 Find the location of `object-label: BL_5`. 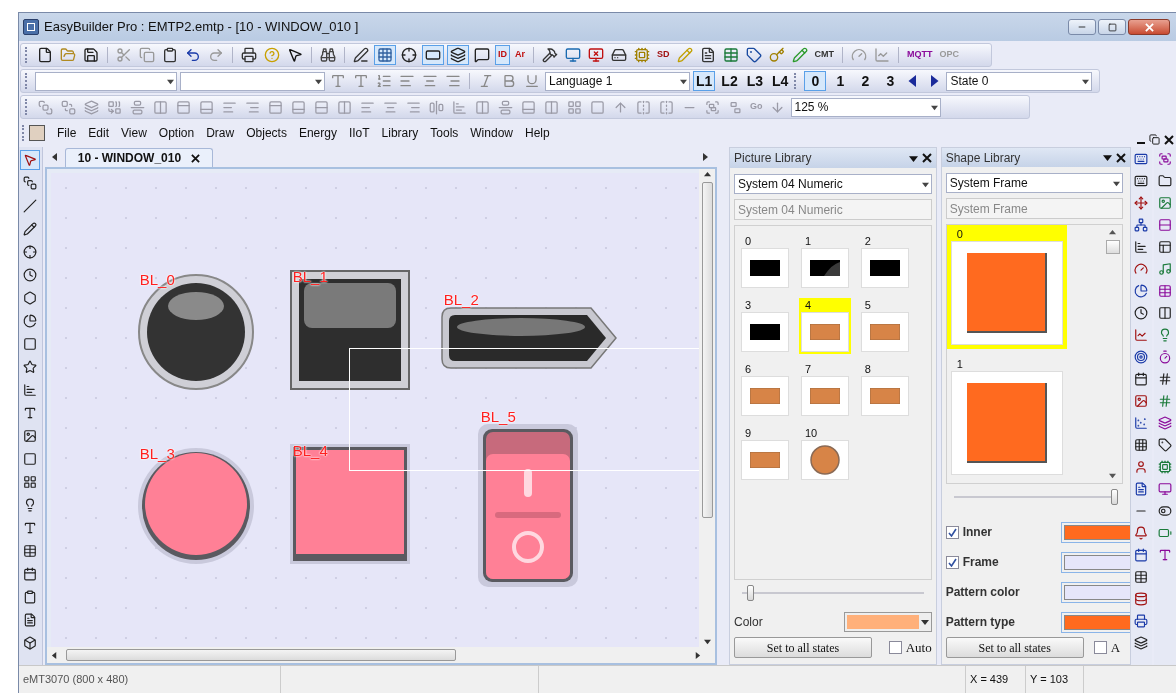

object-label: BL_5 is located at coordinates (498, 416).